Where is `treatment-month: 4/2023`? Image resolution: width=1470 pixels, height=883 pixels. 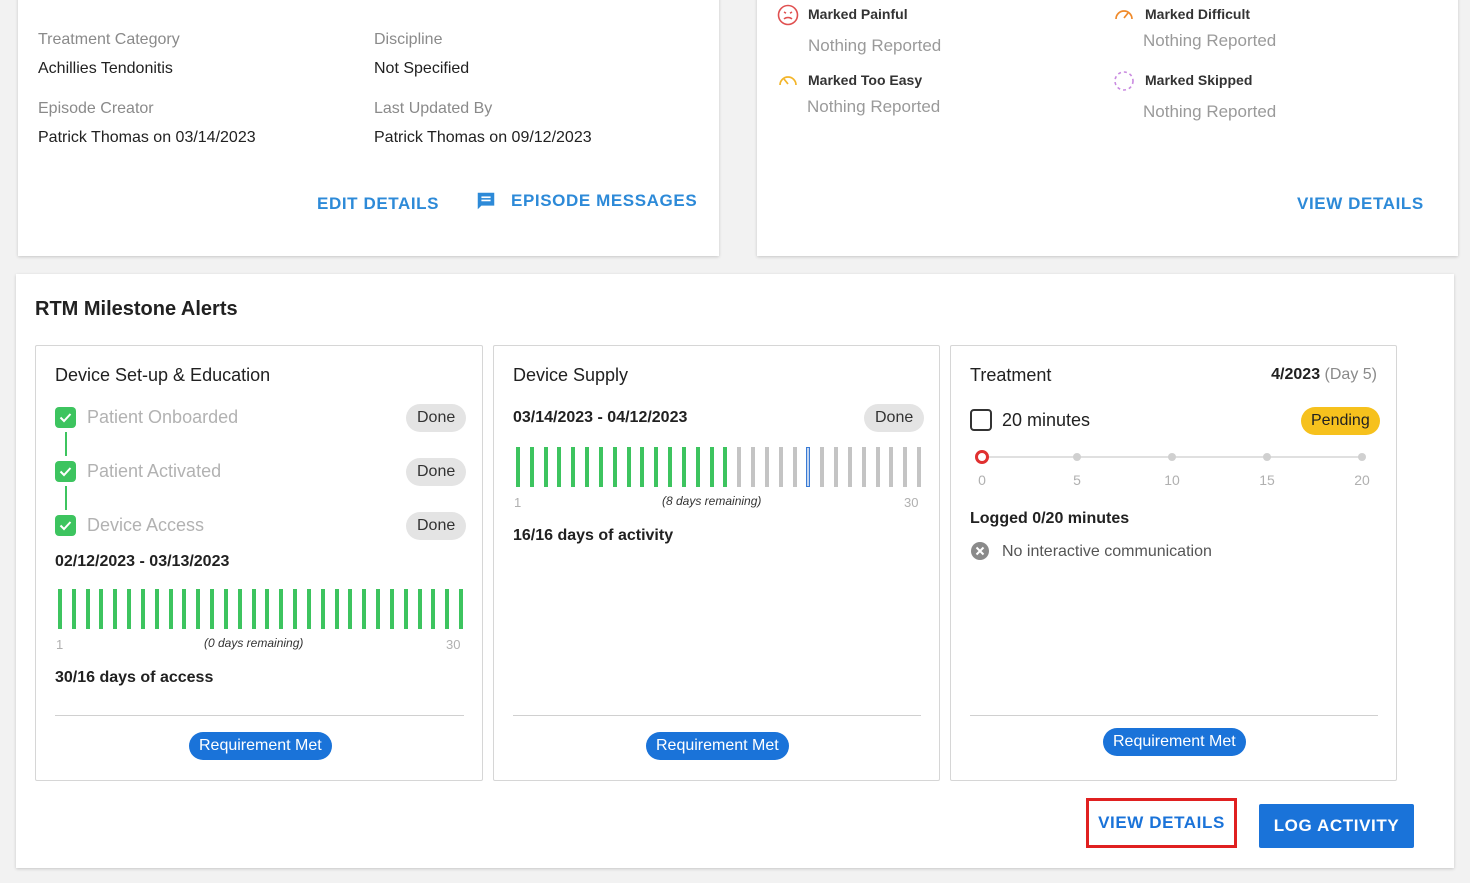
treatment-month: 4/2023 is located at coordinates (1296, 374).